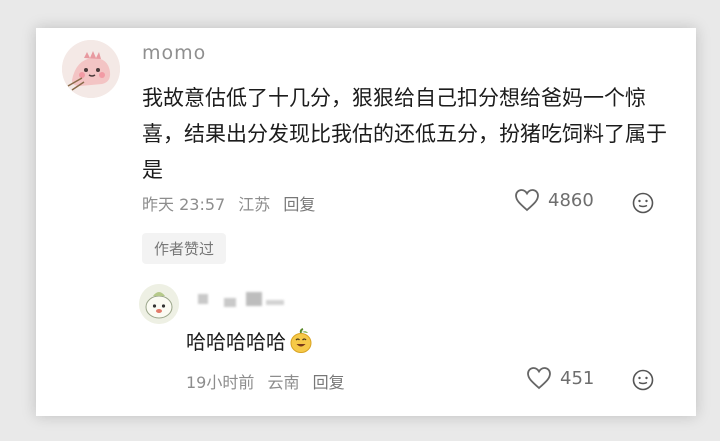  I want to click on dinosaur-avatar-icon, so click(91, 69).